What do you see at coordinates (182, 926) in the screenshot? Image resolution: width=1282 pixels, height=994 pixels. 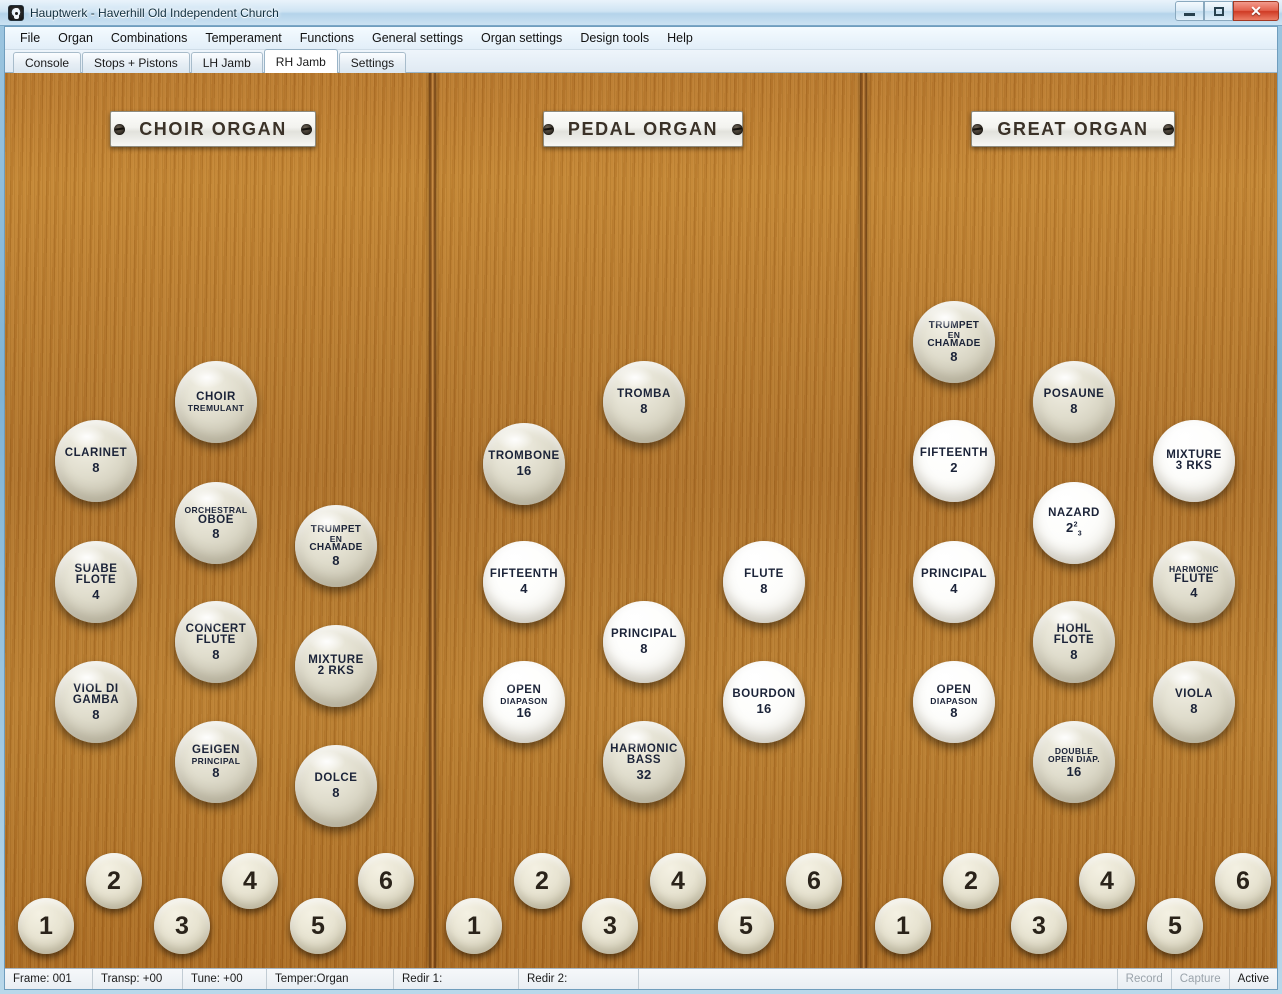 I see `piston-choir-3: 3` at bounding box center [182, 926].